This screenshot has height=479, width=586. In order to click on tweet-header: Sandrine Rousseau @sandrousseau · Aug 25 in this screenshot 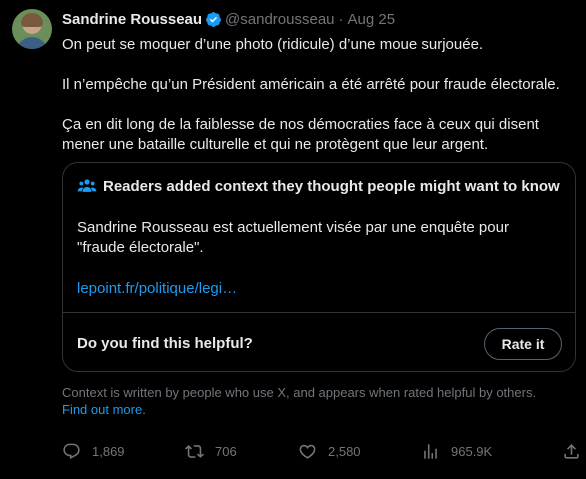, I will do `click(228, 19)`.